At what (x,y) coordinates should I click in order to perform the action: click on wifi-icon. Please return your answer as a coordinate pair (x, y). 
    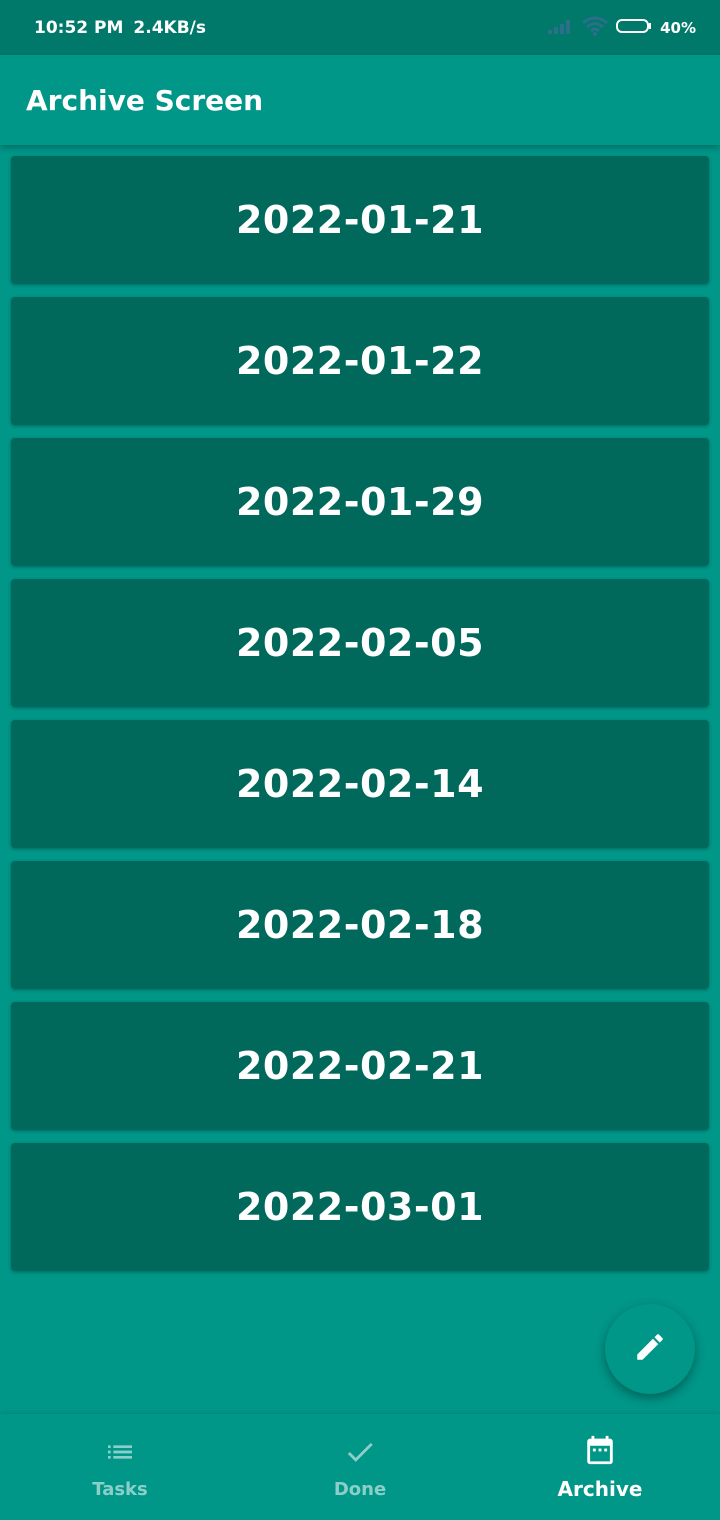
    Looking at the image, I should click on (595, 28).